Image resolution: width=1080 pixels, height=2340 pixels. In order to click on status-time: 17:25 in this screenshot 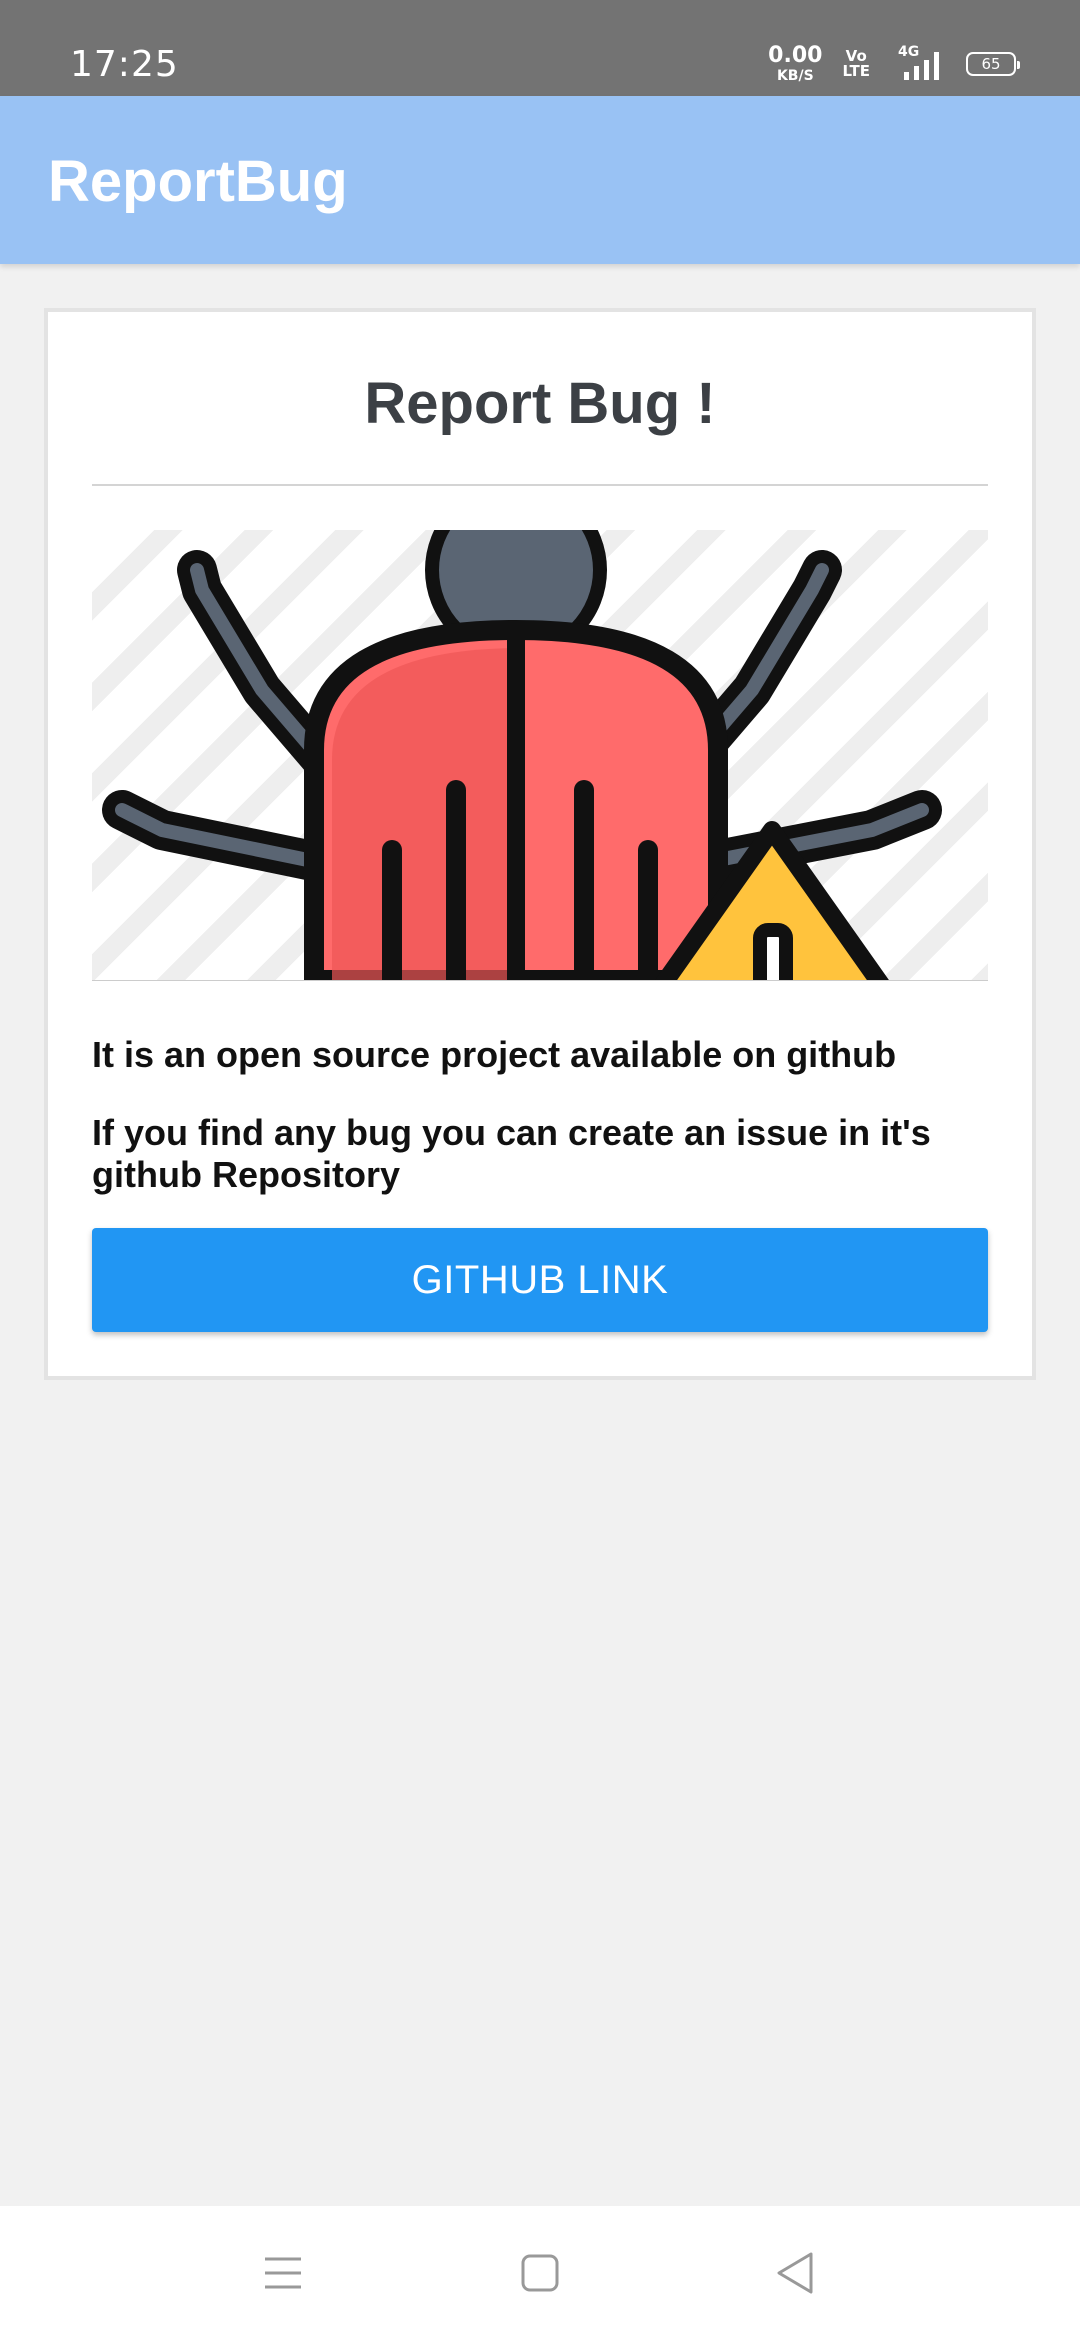, I will do `click(124, 64)`.